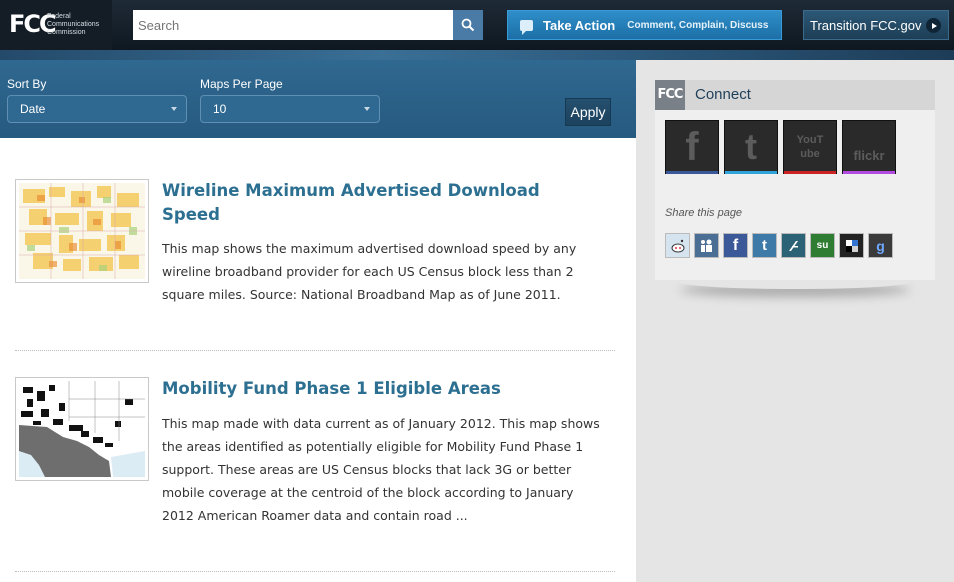 The image size is (954, 582). I want to click on search-button, so click(468, 25).